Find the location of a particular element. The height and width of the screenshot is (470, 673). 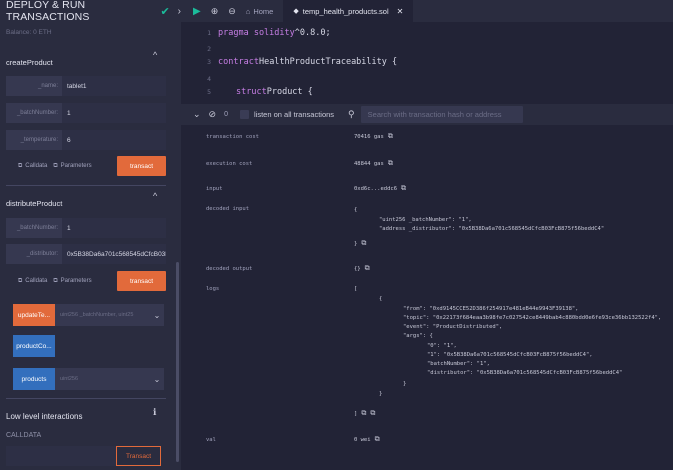

val-value: 0 wei is located at coordinates (362, 439).